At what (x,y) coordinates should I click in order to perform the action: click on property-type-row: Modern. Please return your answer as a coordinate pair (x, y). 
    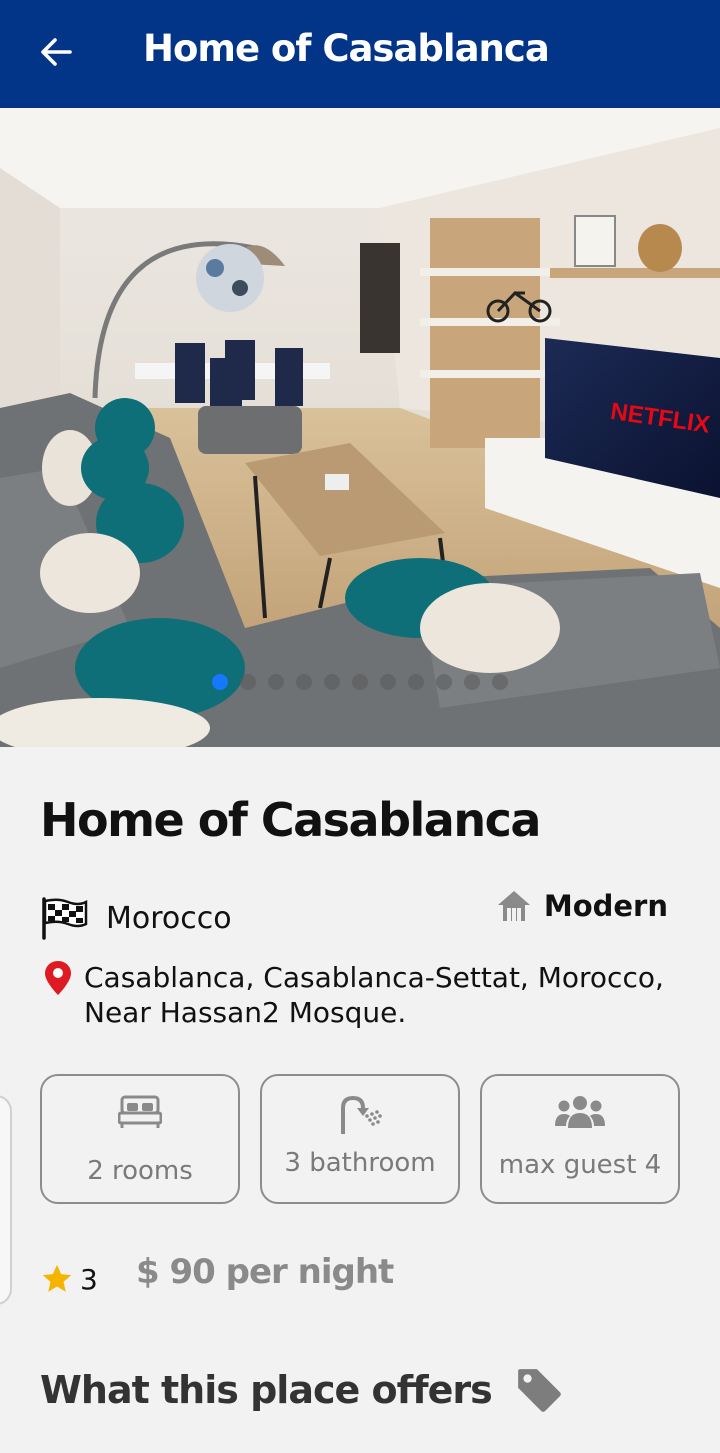
    Looking at the image, I should click on (582, 906).